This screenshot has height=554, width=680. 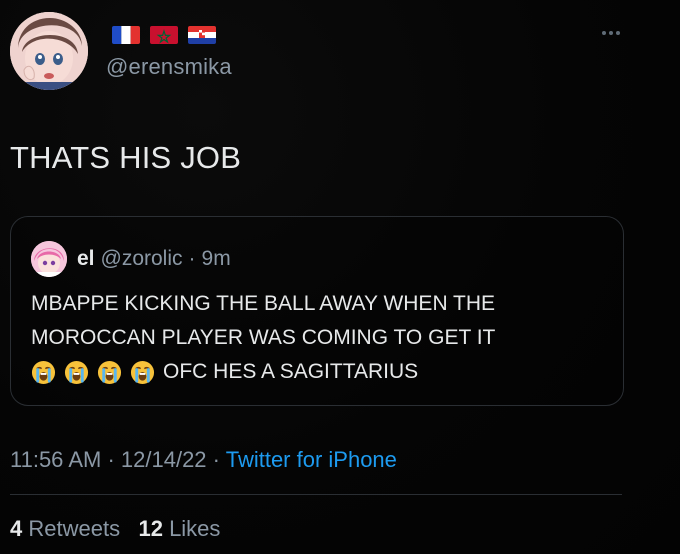 I want to click on quoted-text-line-3-text: OFC HES A SAGITTARIUS, so click(x=291, y=371).